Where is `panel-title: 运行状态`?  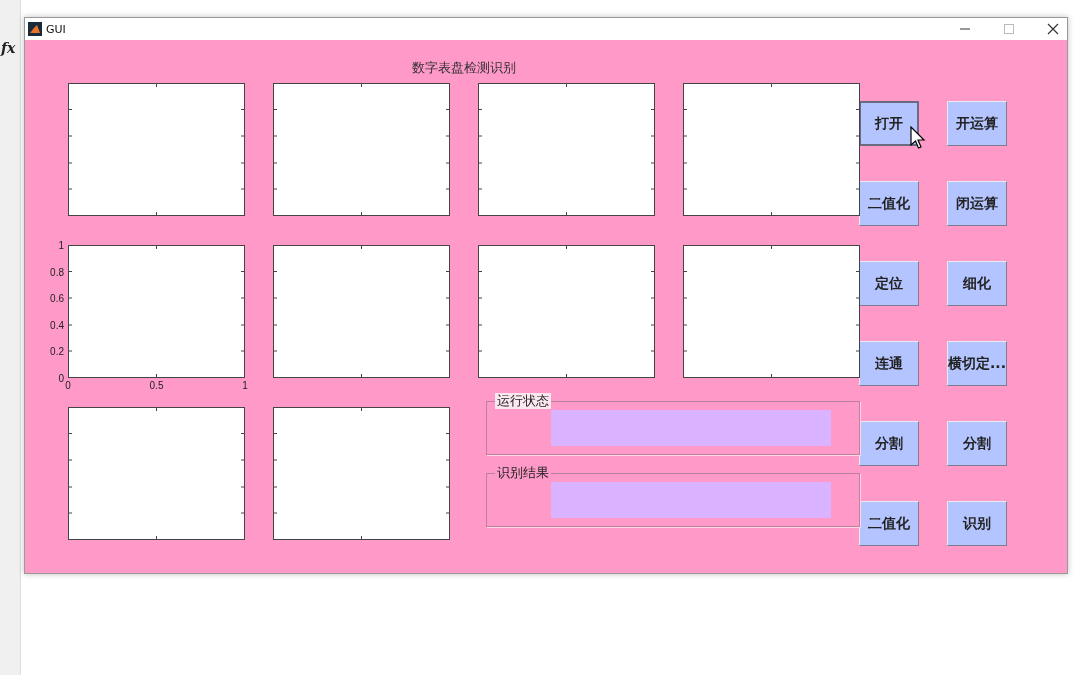
panel-title: 运行状态 is located at coordinates (523, 401).